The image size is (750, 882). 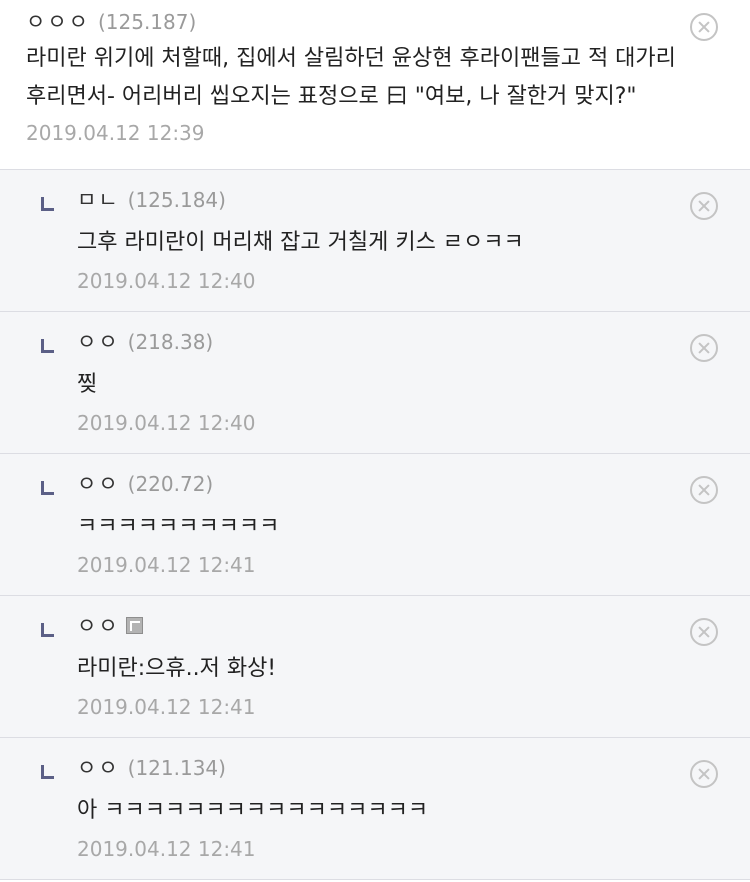 What do you see at coordinates (413, 484) in the screenshot?
I see `reply-author-line: ㅇㅇ (220.72)` at bounding box center [413, 484].